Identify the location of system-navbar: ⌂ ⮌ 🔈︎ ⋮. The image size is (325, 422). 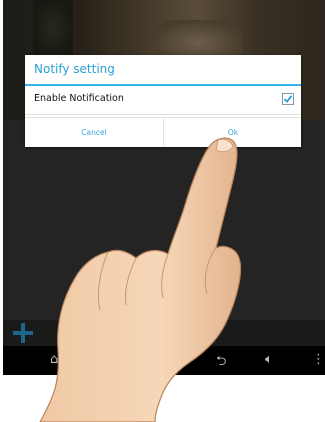
(164, 360).